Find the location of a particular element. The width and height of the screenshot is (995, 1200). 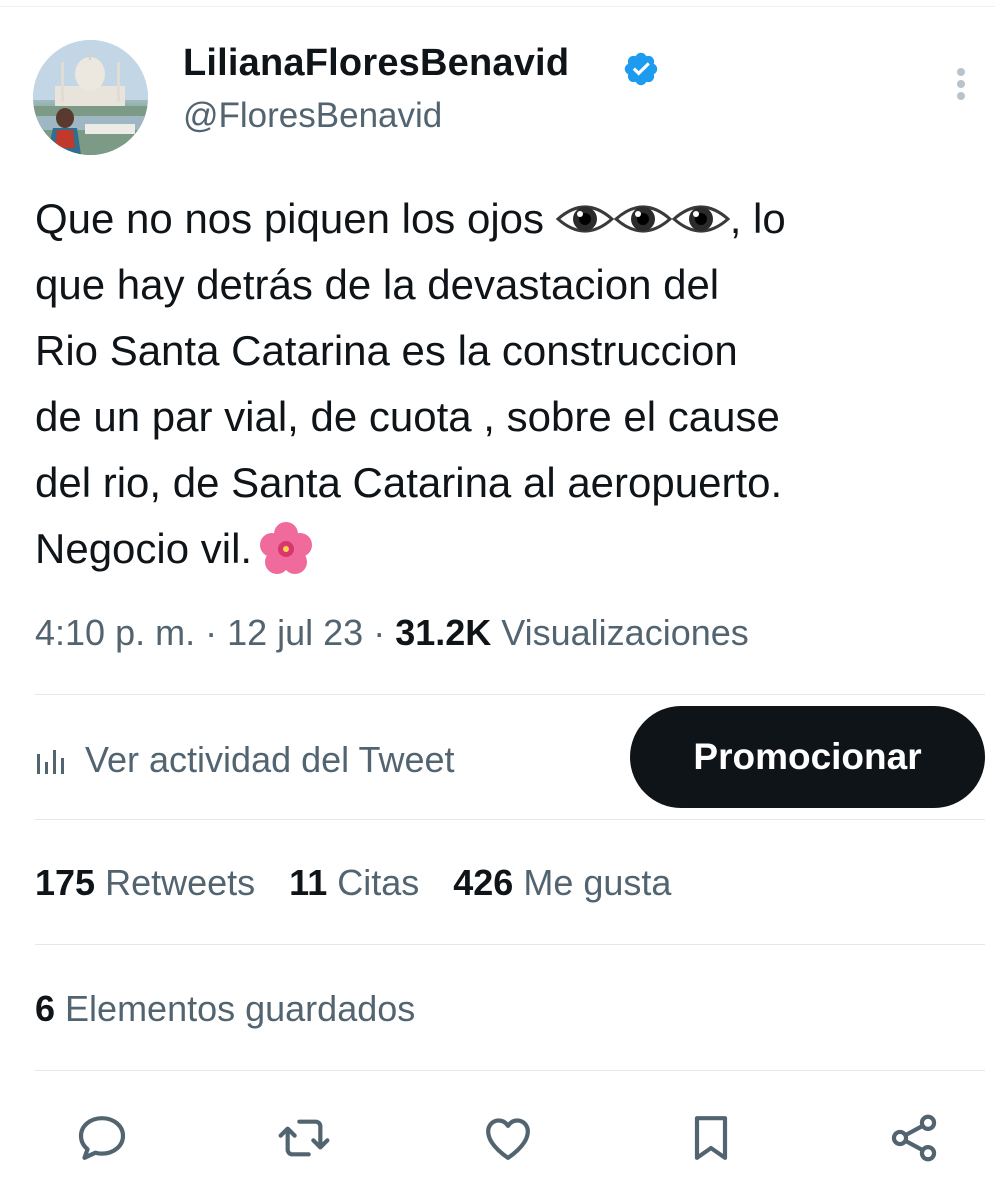

tweet-text-line1: Que no nos piquen los ojos is located at coordinates (295, 218).